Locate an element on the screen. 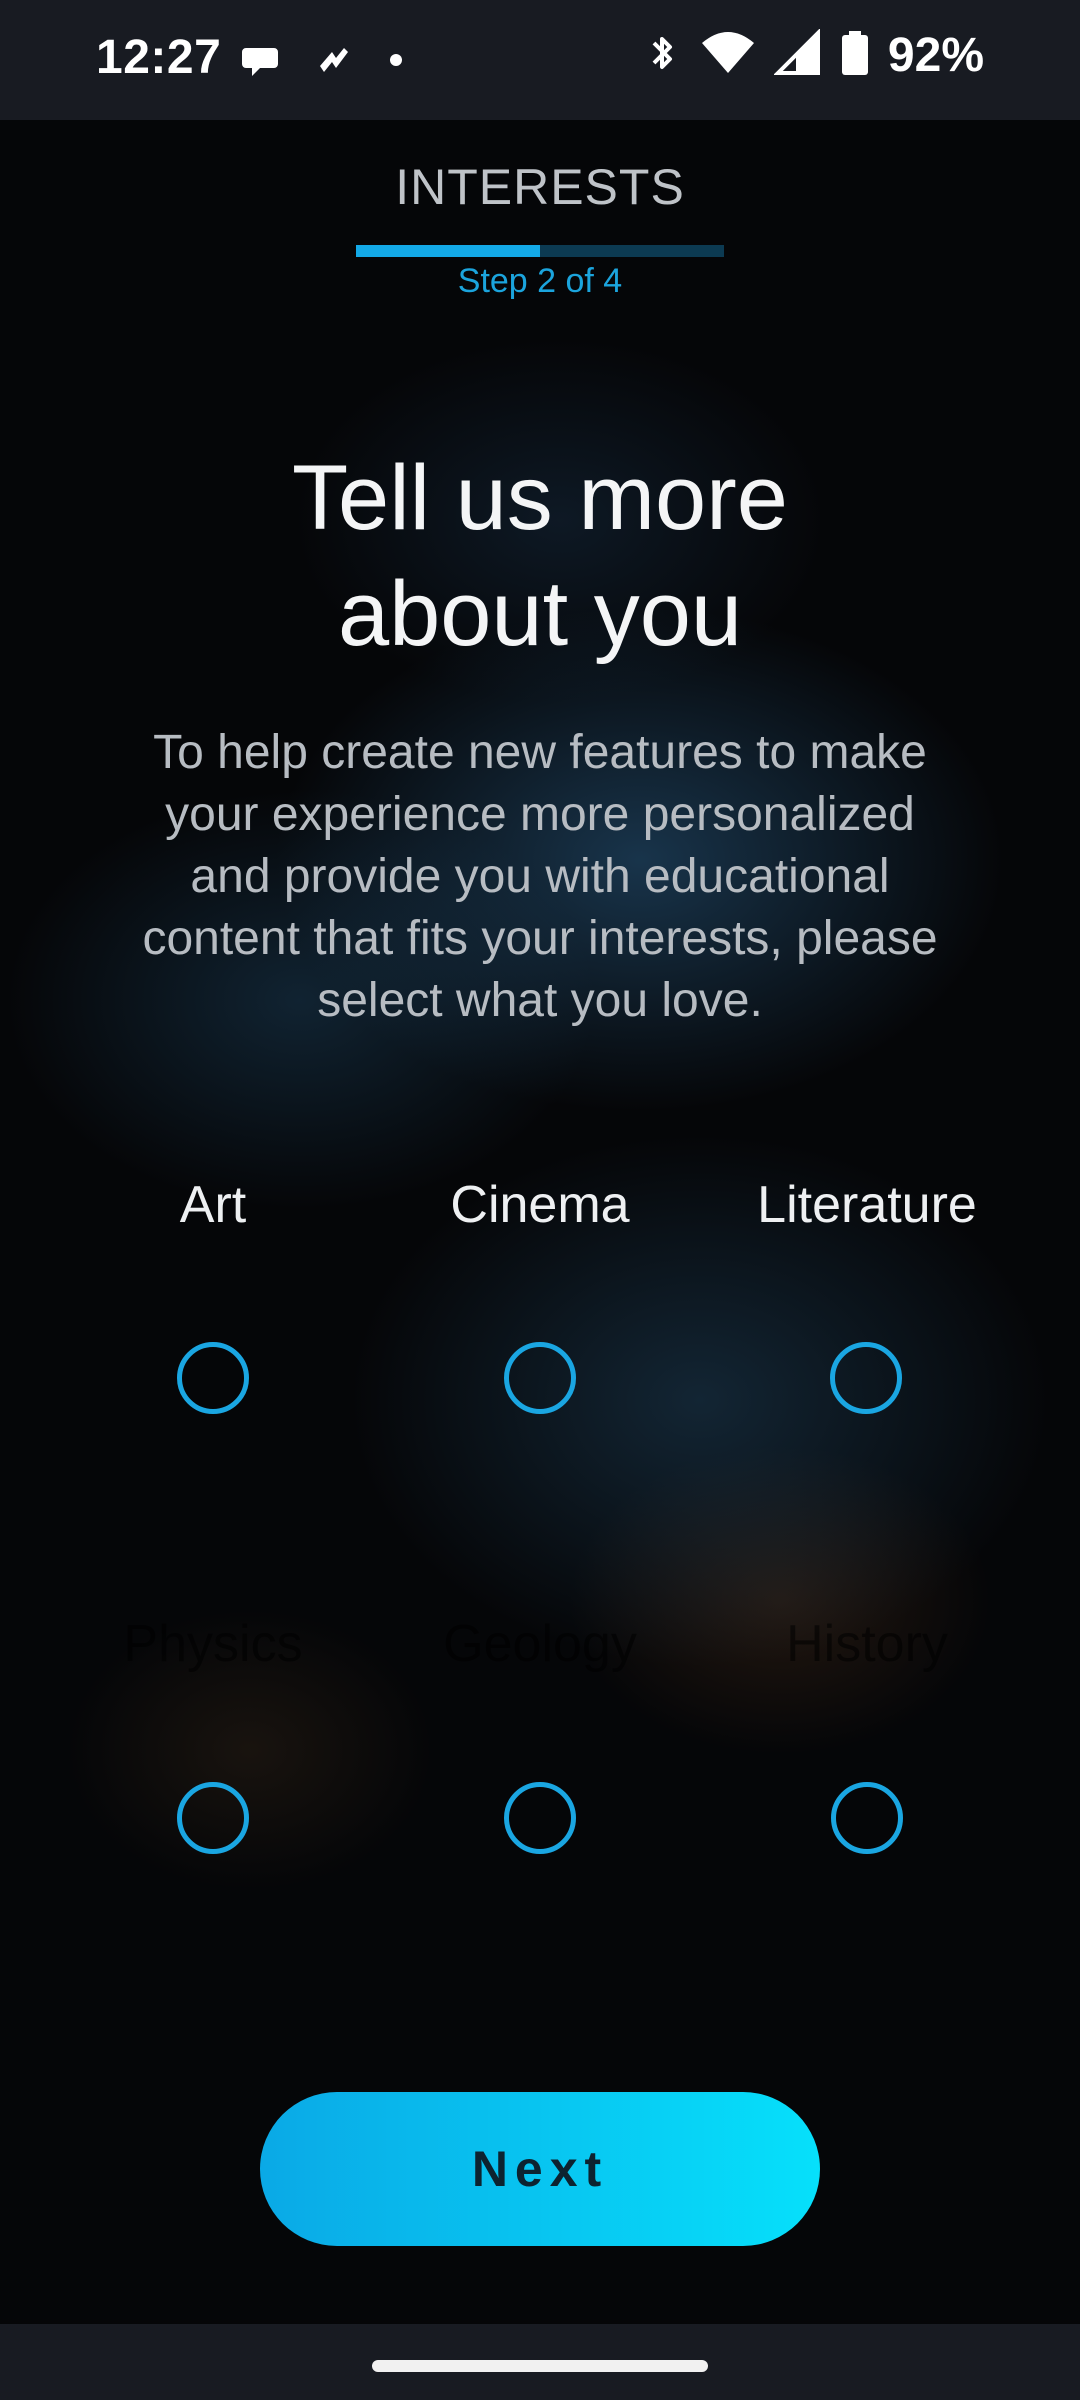 The image size is (1080, 2400). interest-radio-literature is located at coordinates (866, 1378).